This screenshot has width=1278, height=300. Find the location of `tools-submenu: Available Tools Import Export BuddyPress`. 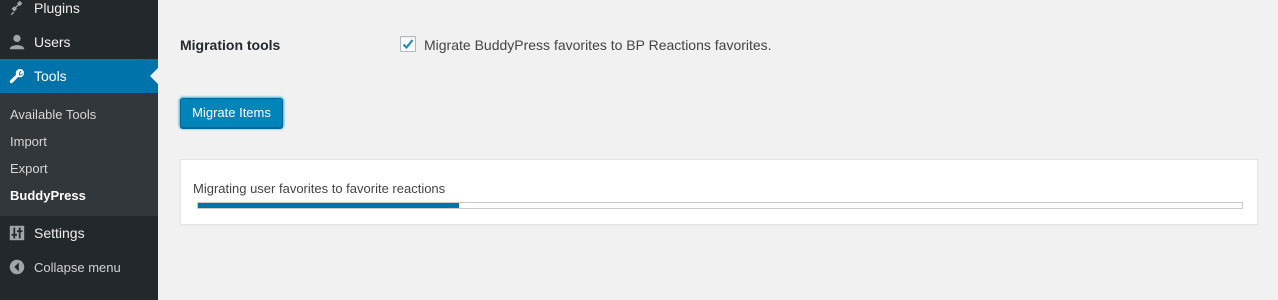

tools-submenu: Available Tools Import Export BuddyPress is located at coordinates (79, 154).